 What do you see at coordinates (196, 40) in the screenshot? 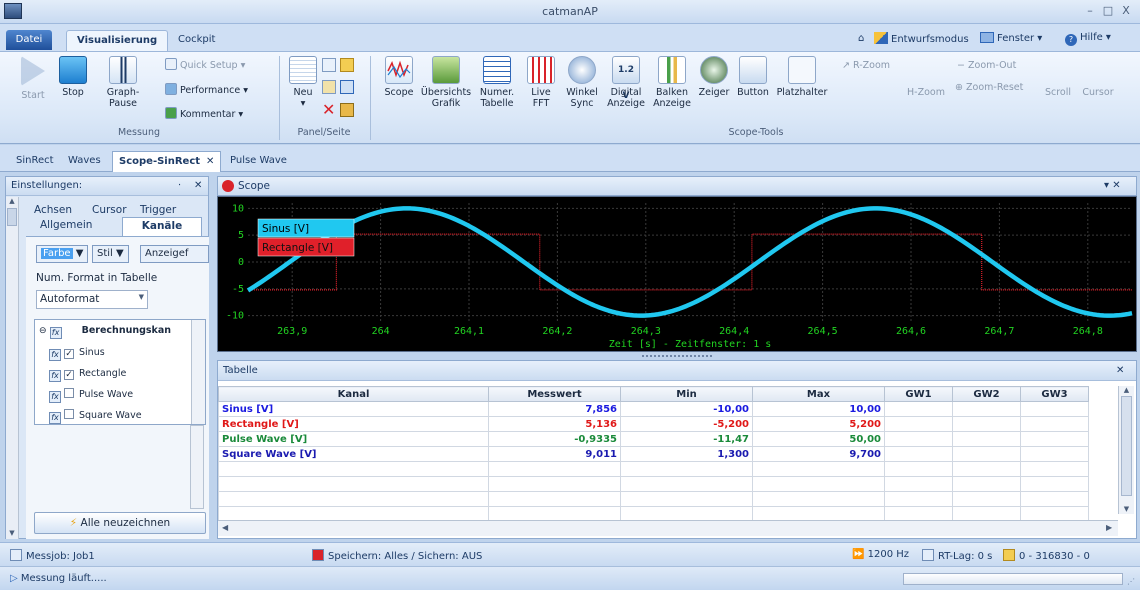
I see `tab-cockpit: Cockpit` at bounding box center [196, 40].